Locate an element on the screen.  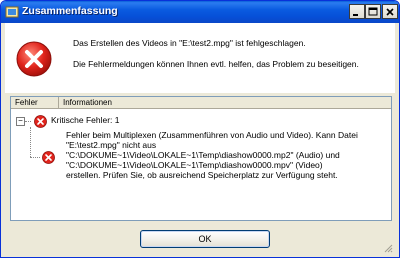
size-grip-icon is located at coordinates (388, 248).